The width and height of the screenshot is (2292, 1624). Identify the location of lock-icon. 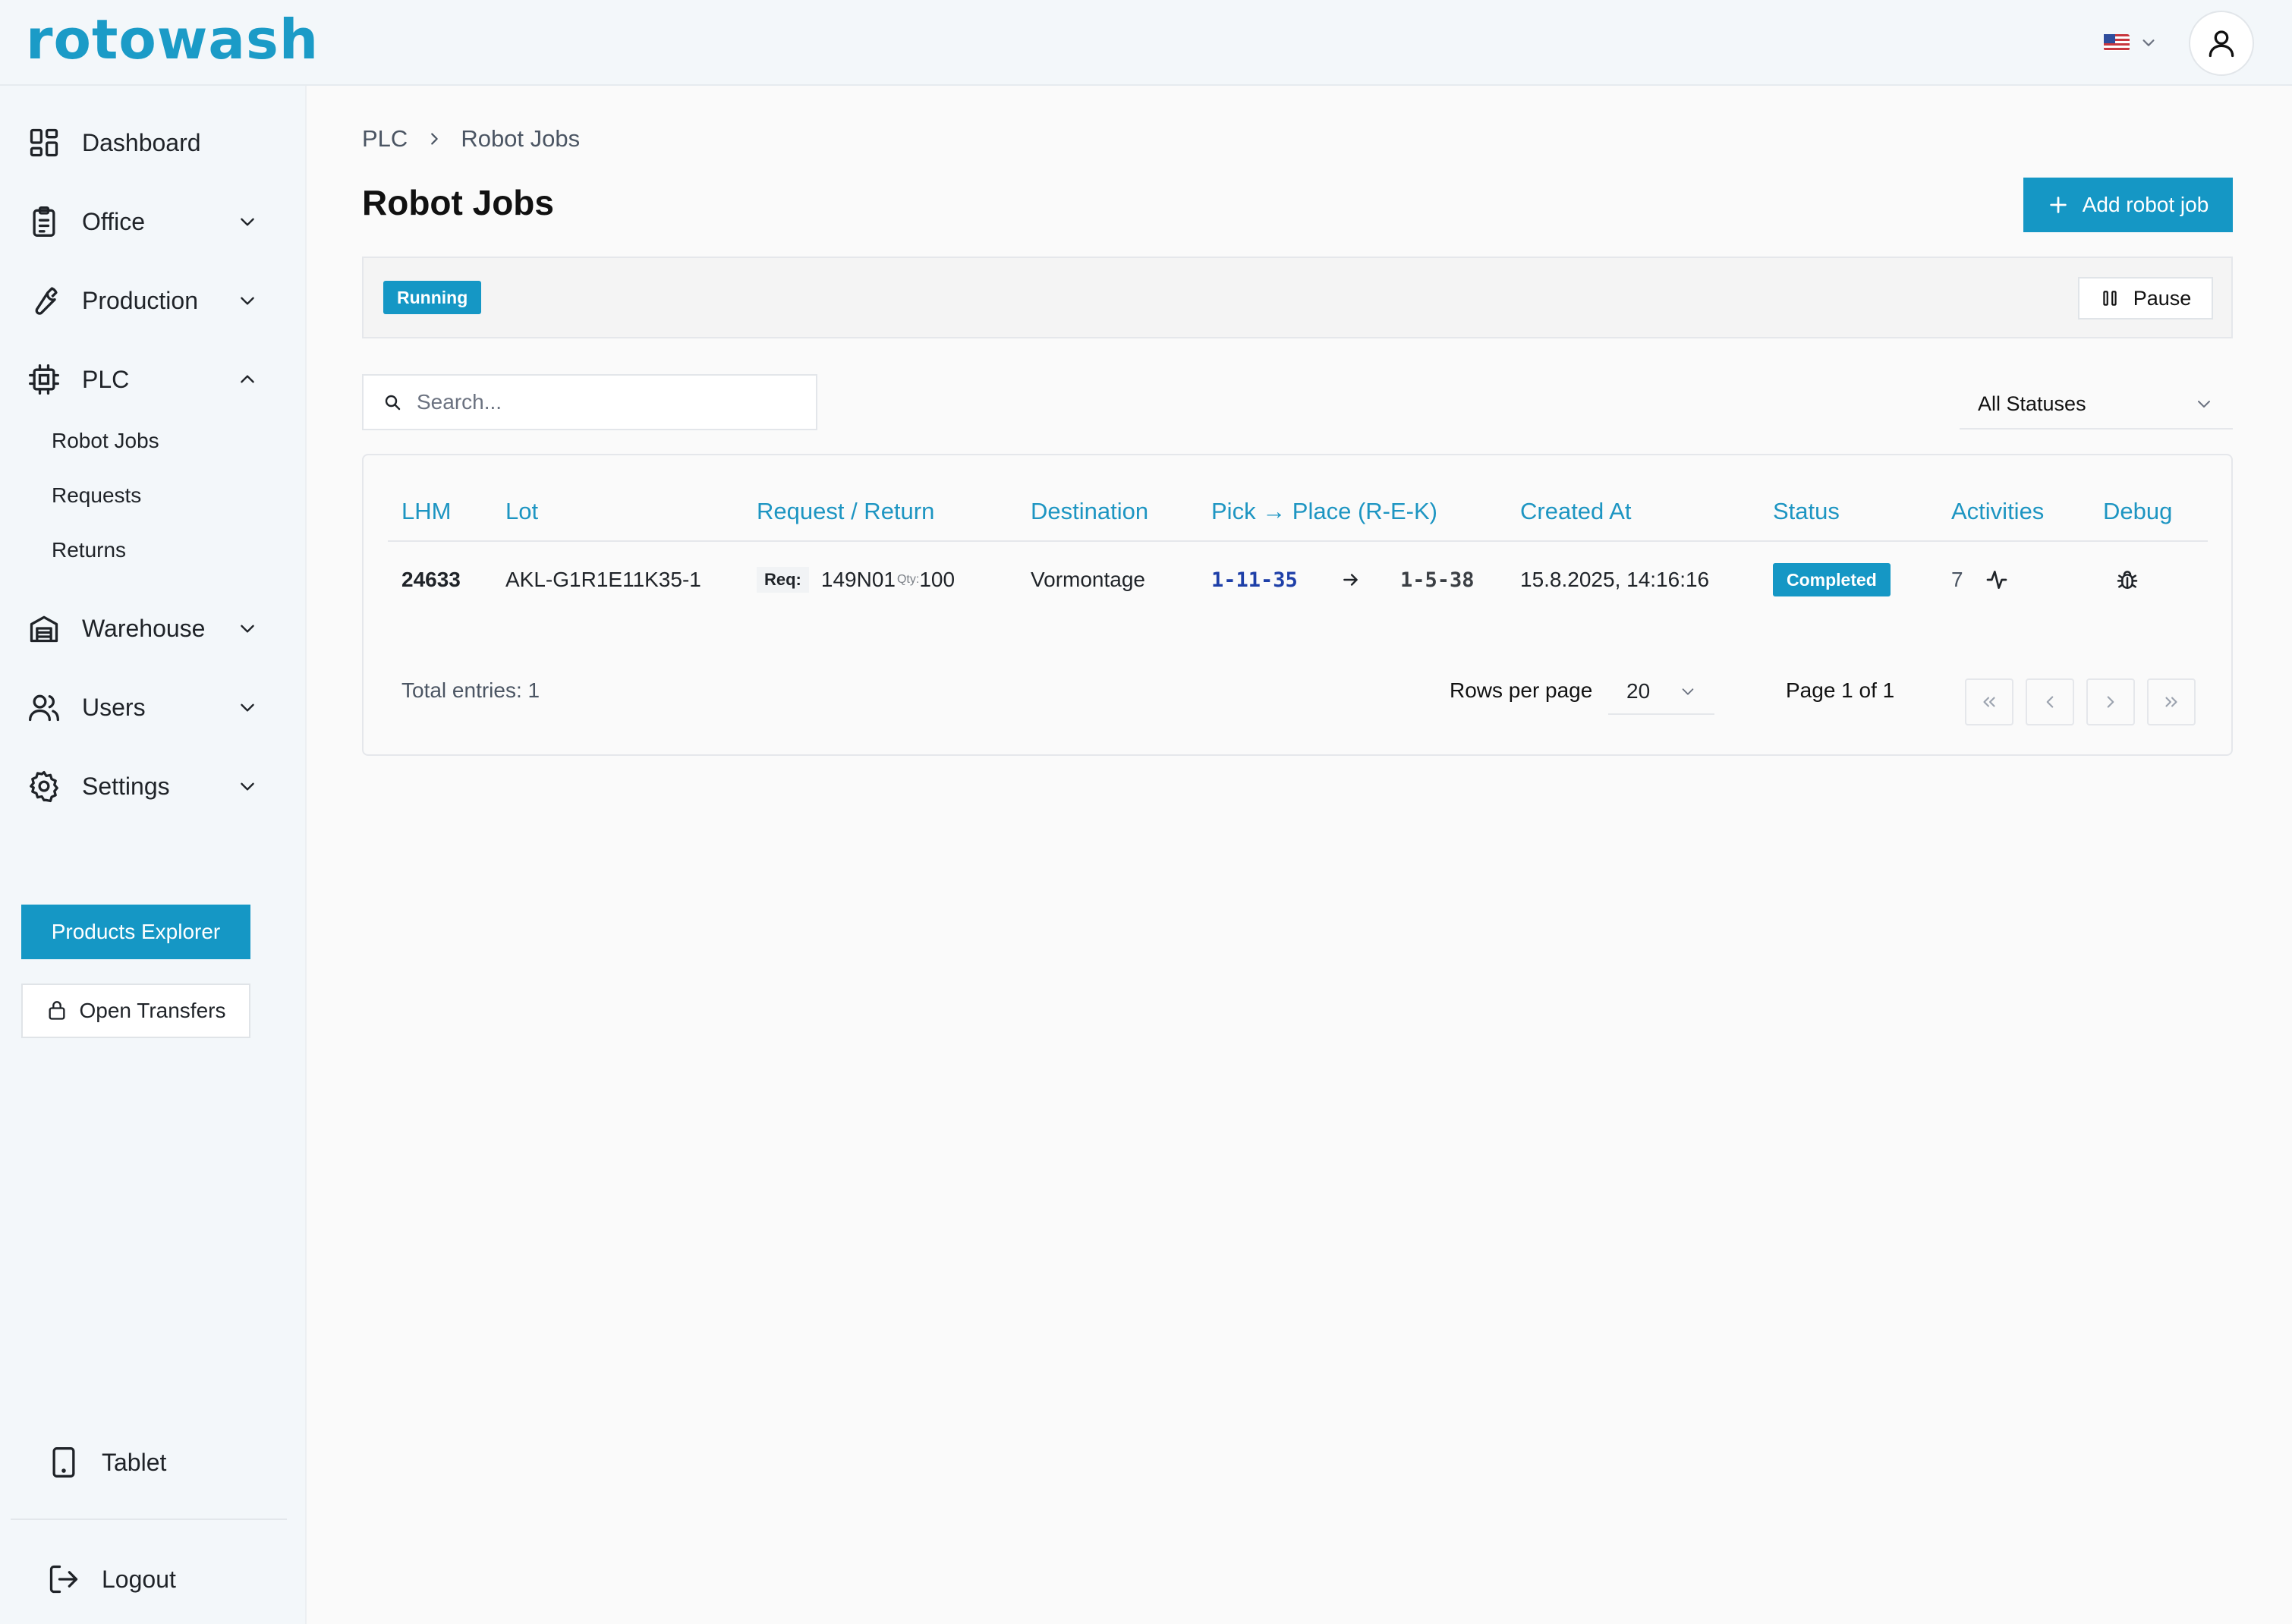
(57, 1010).